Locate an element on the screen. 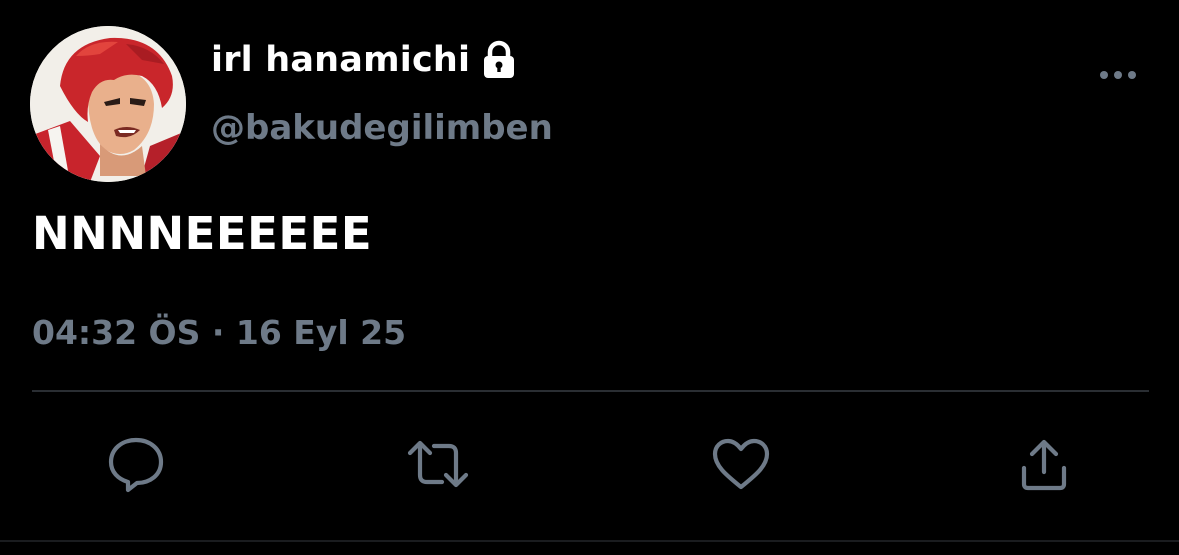 Image resolution: width=1179 pixels, height=555 pixels. retweet-button is located at coordinates (438, 464).